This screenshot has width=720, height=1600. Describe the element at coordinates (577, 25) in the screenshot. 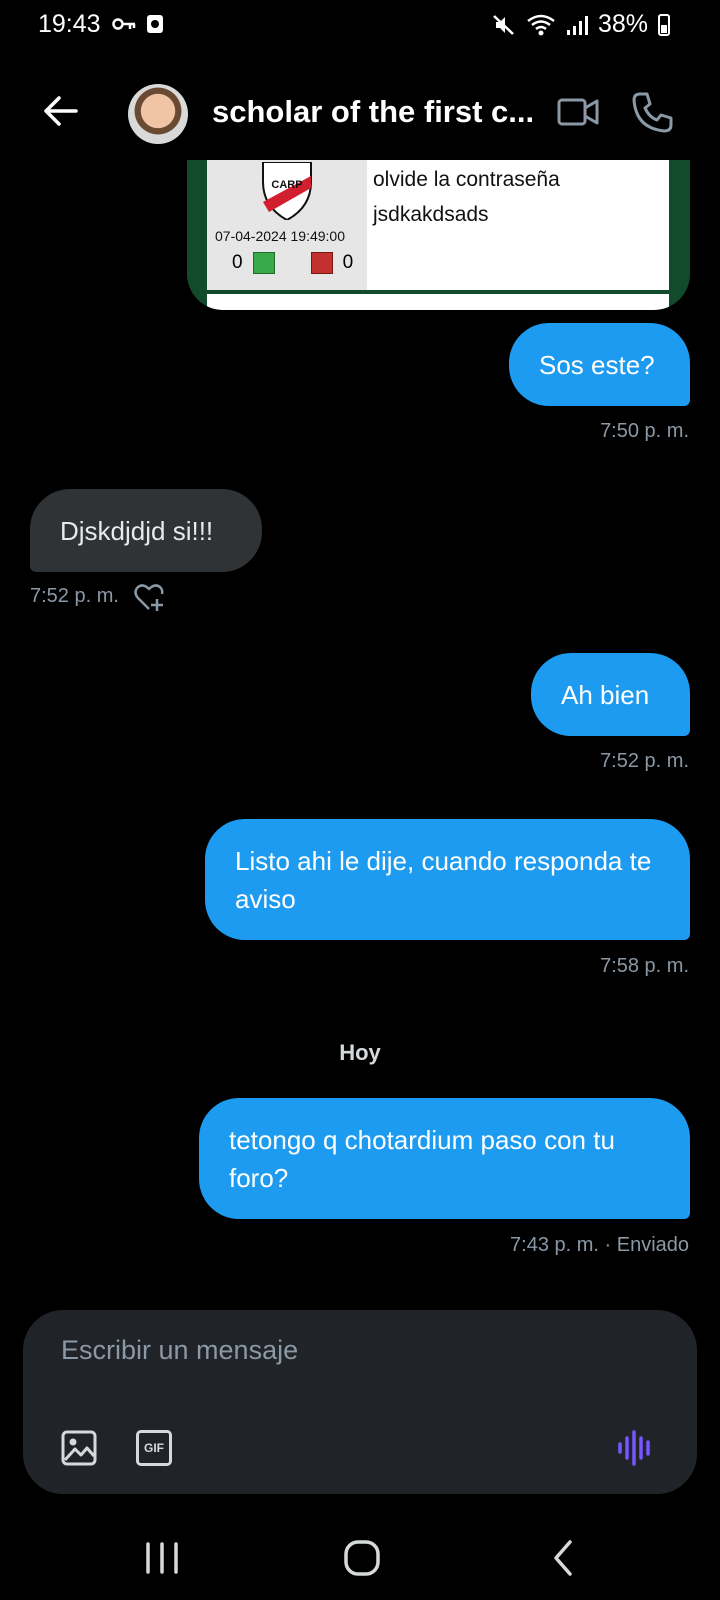

I see `signal-icon` at that location.